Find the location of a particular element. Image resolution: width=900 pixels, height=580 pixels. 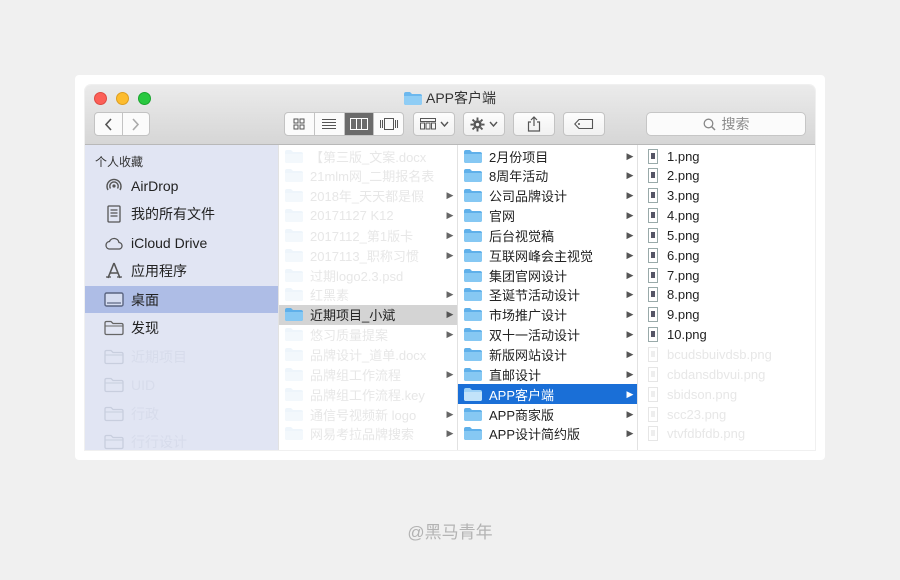

file-row: 5.png is located at coordinates (726, 235).